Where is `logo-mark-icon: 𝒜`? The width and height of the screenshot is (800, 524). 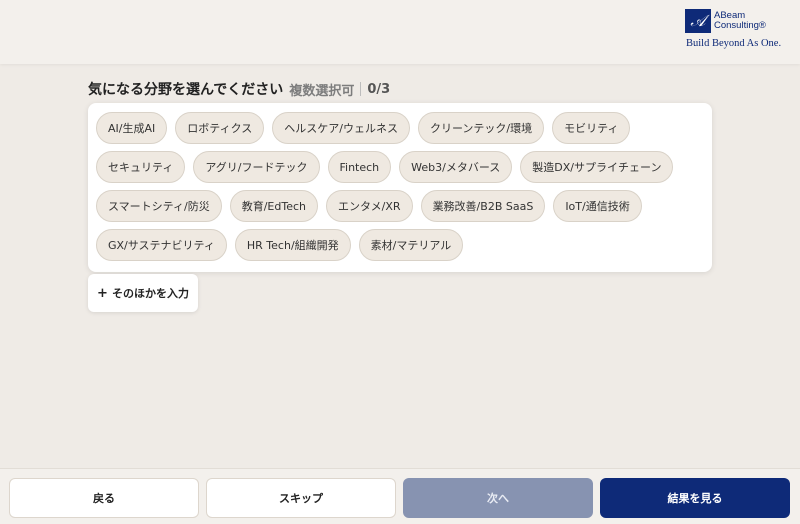 logo-mark-icon: 𝒜 is located at coordinates (698, 21).